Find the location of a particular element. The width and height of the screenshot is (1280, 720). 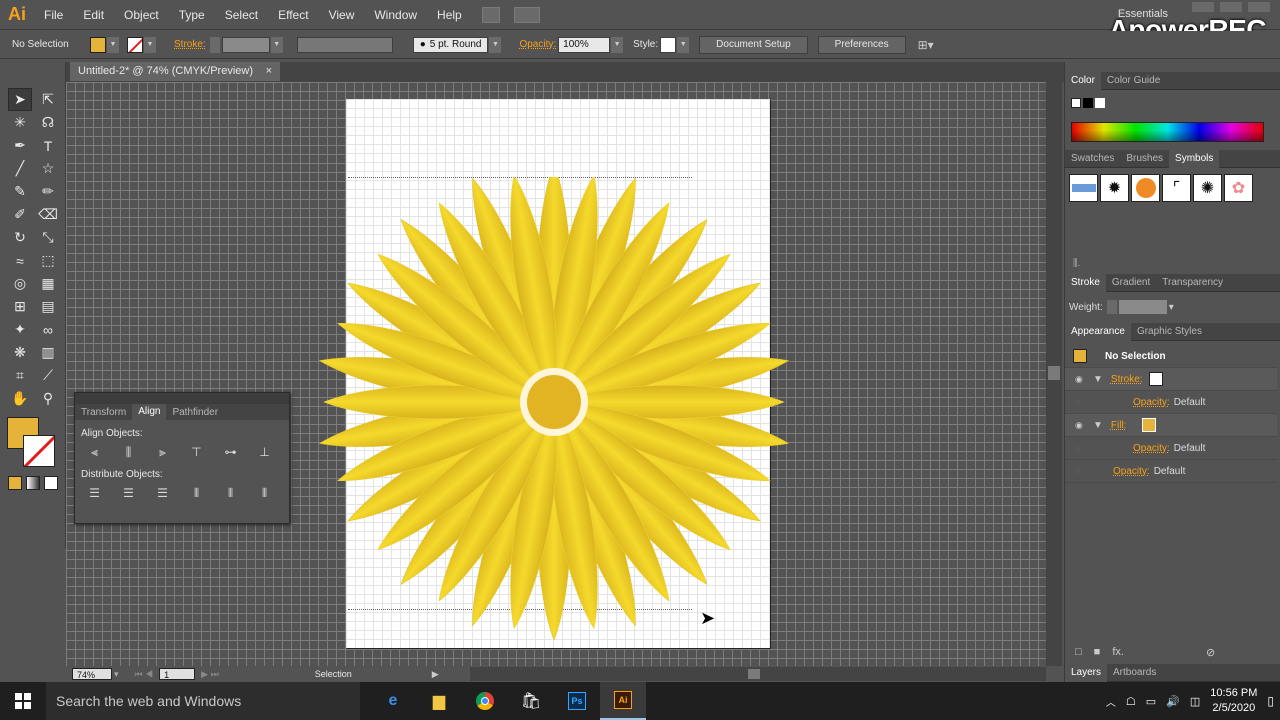

volume-icon: 🔊 is located at coordinates (1173, 701).